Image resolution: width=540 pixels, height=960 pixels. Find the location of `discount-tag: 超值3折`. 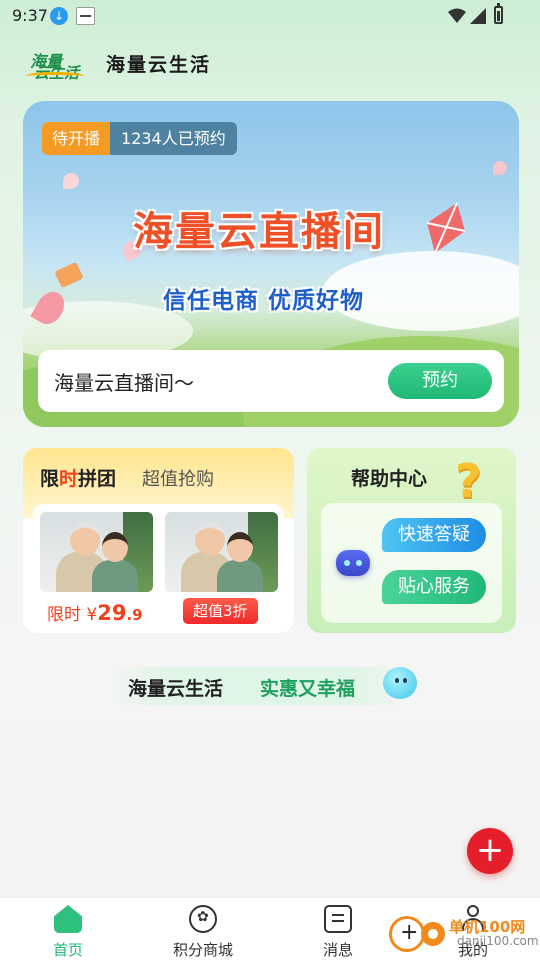

discount-tag: 超值3折 is located at coordinates (220, 611).